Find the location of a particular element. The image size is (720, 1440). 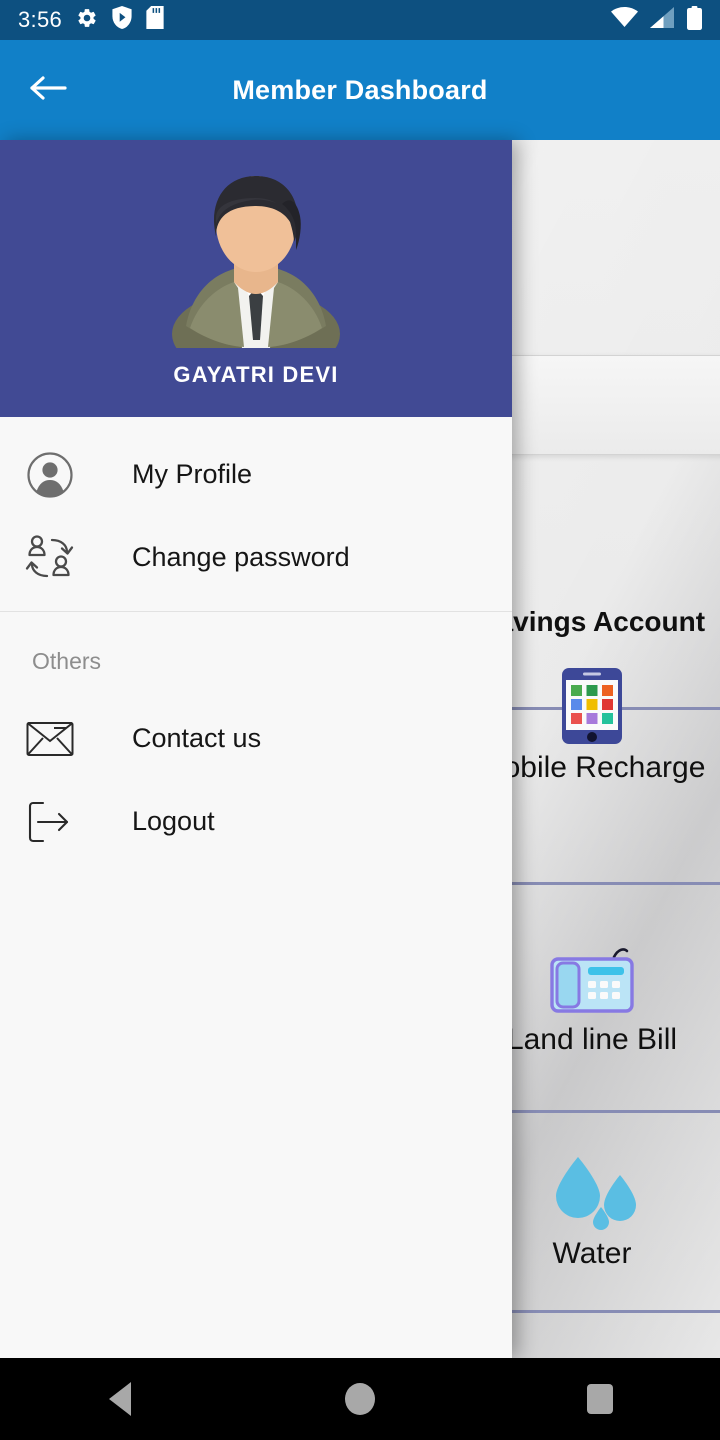

nav-back-button is located at coordinates (120, 1399).